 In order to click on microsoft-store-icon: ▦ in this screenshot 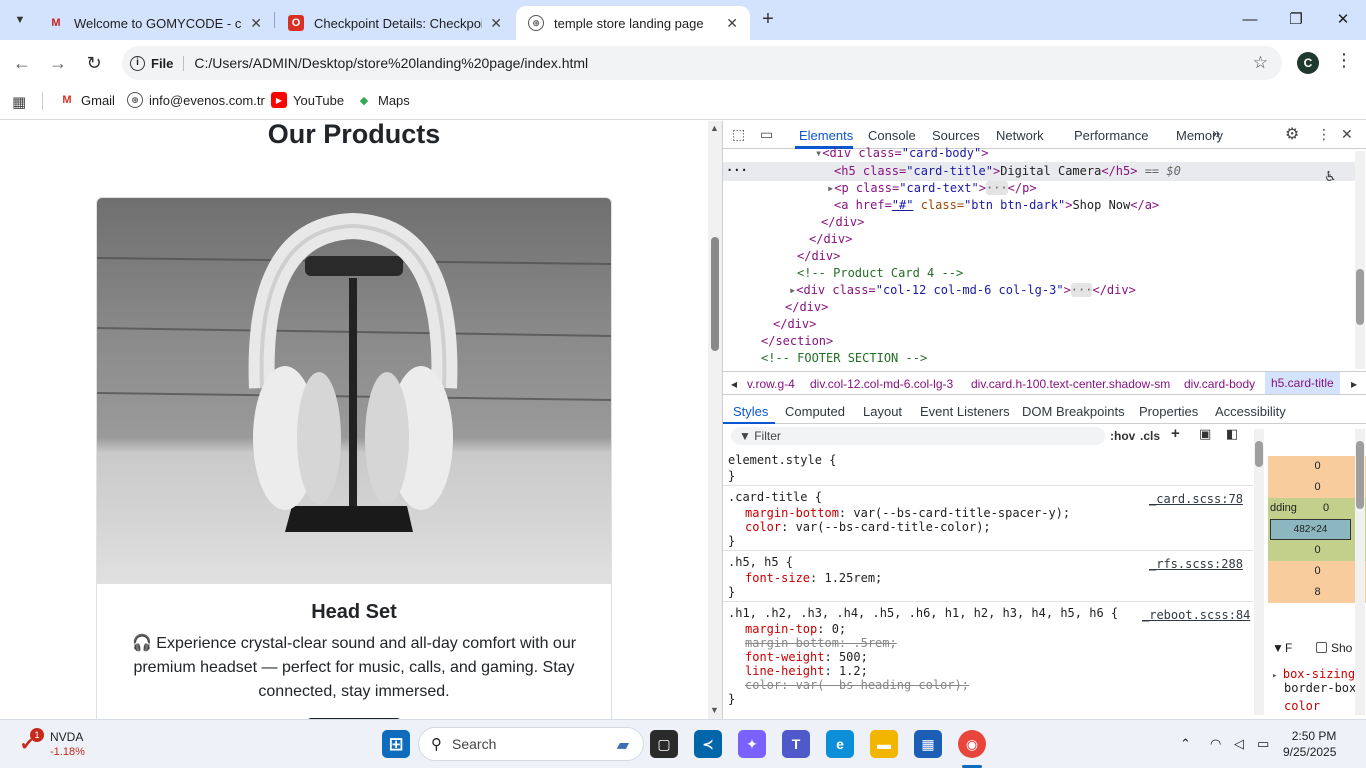, I will do `click(928, 744)`.